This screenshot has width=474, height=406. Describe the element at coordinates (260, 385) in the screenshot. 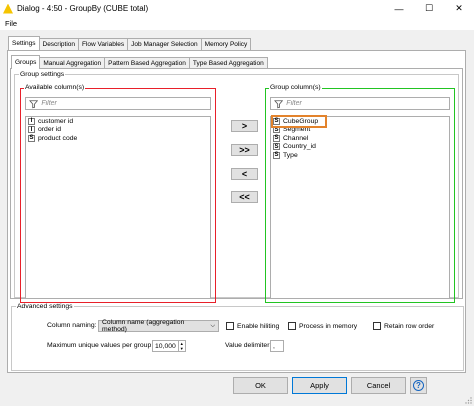

I see `ok-button: OK` at that location.